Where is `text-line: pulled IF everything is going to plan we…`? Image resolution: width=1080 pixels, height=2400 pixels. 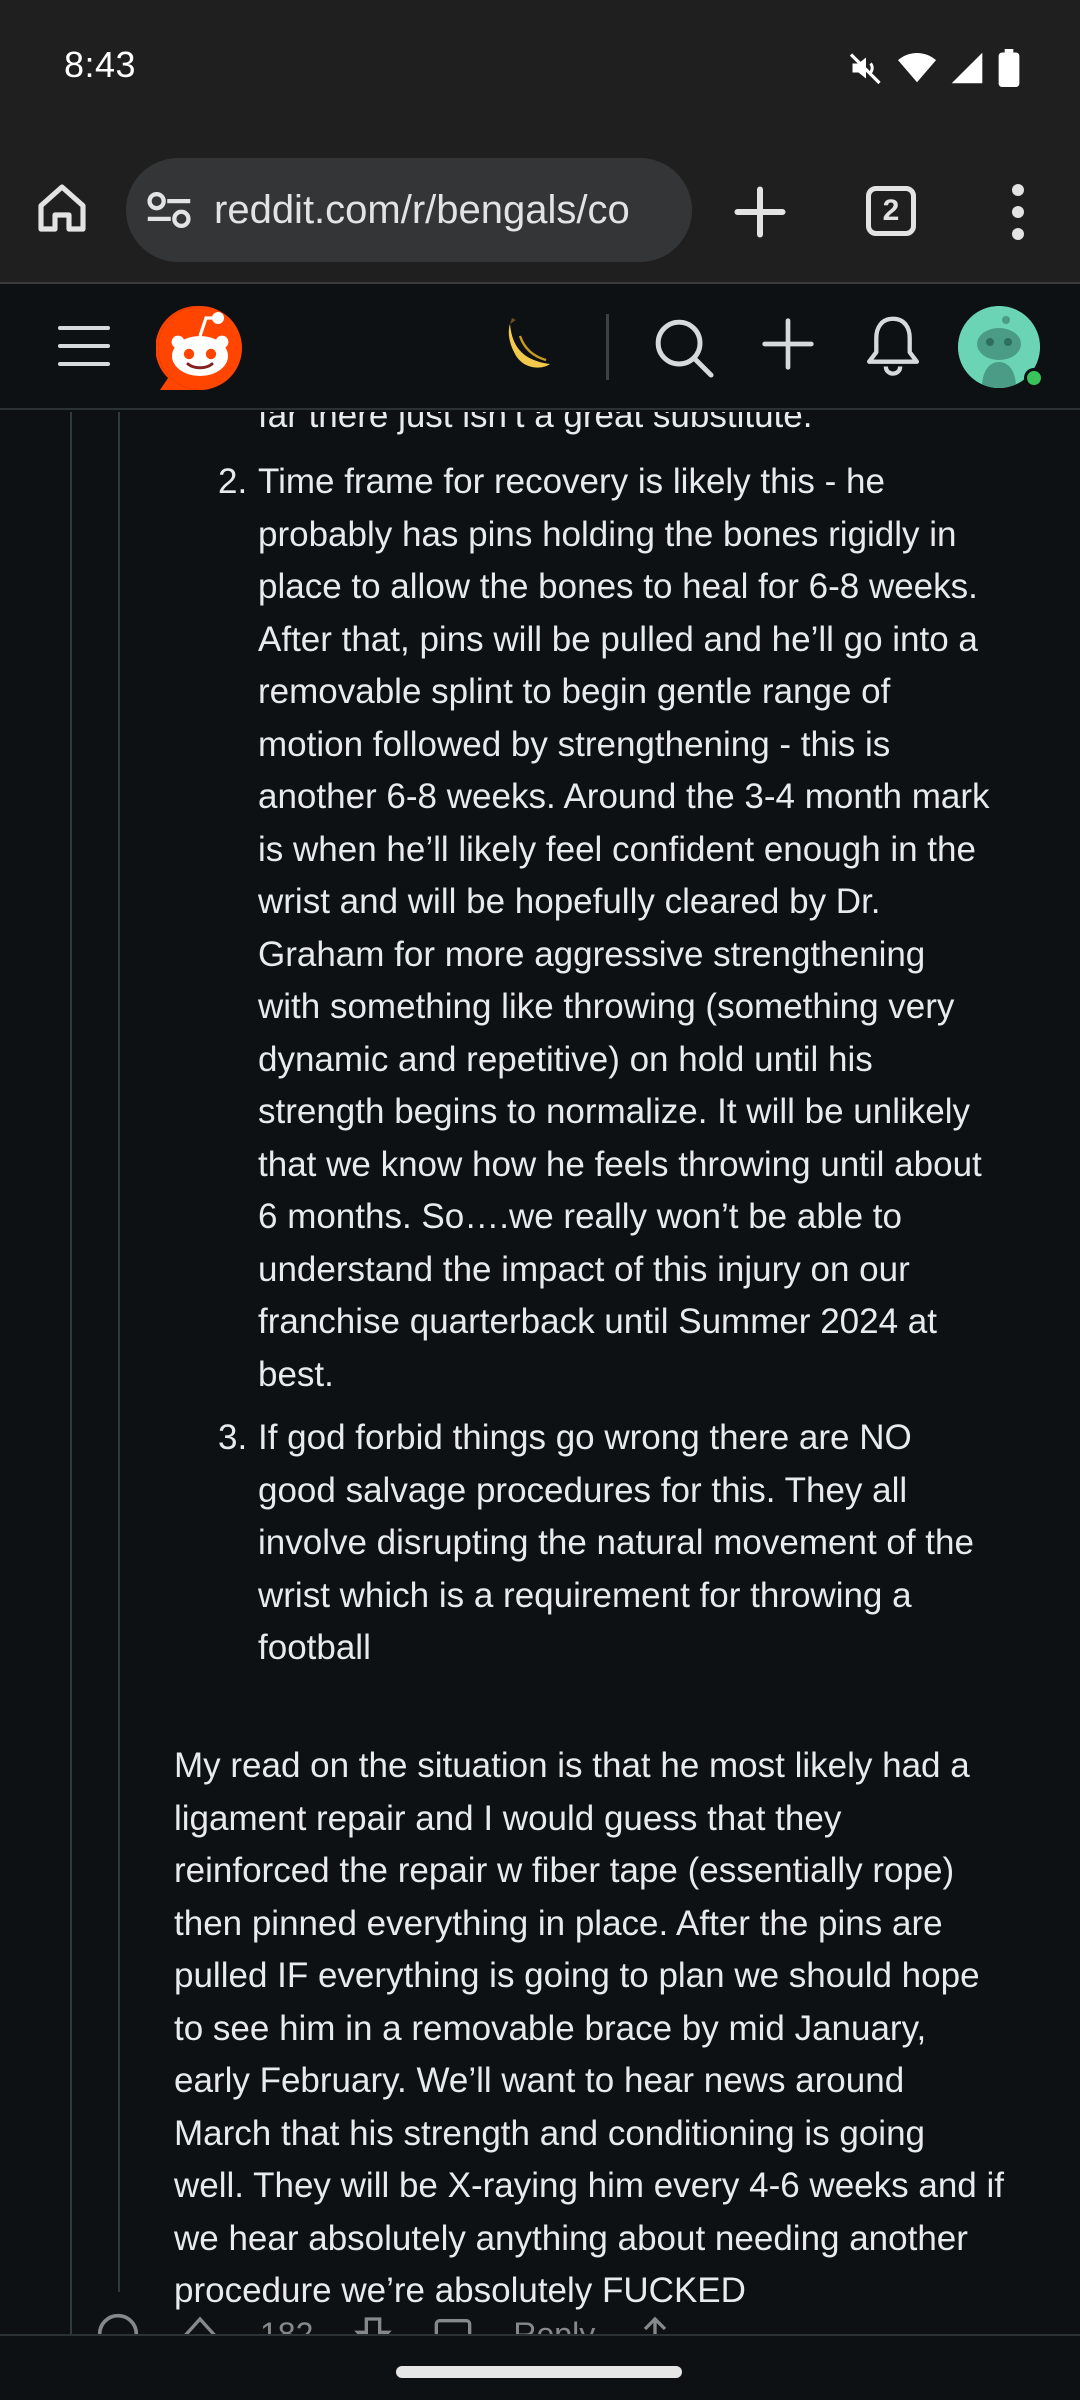 text-line: pulled IF everything is going to plan we… is located at coordinates (577, 1975).